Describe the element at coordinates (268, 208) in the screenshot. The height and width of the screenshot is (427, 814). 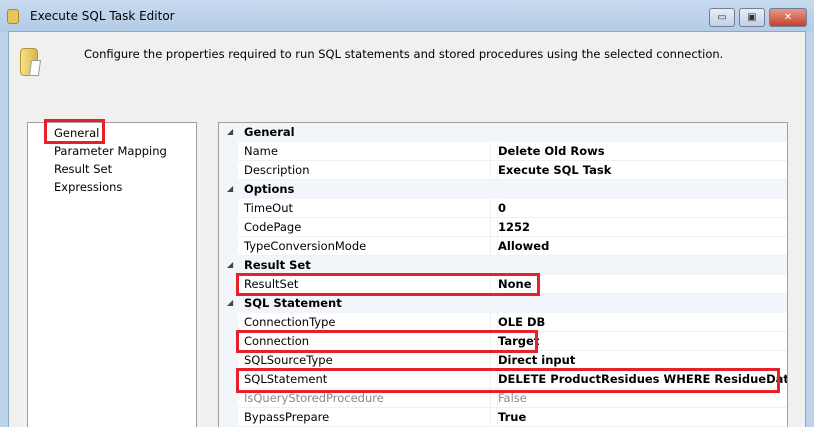
I see `property-name: TimeOut` at that location.